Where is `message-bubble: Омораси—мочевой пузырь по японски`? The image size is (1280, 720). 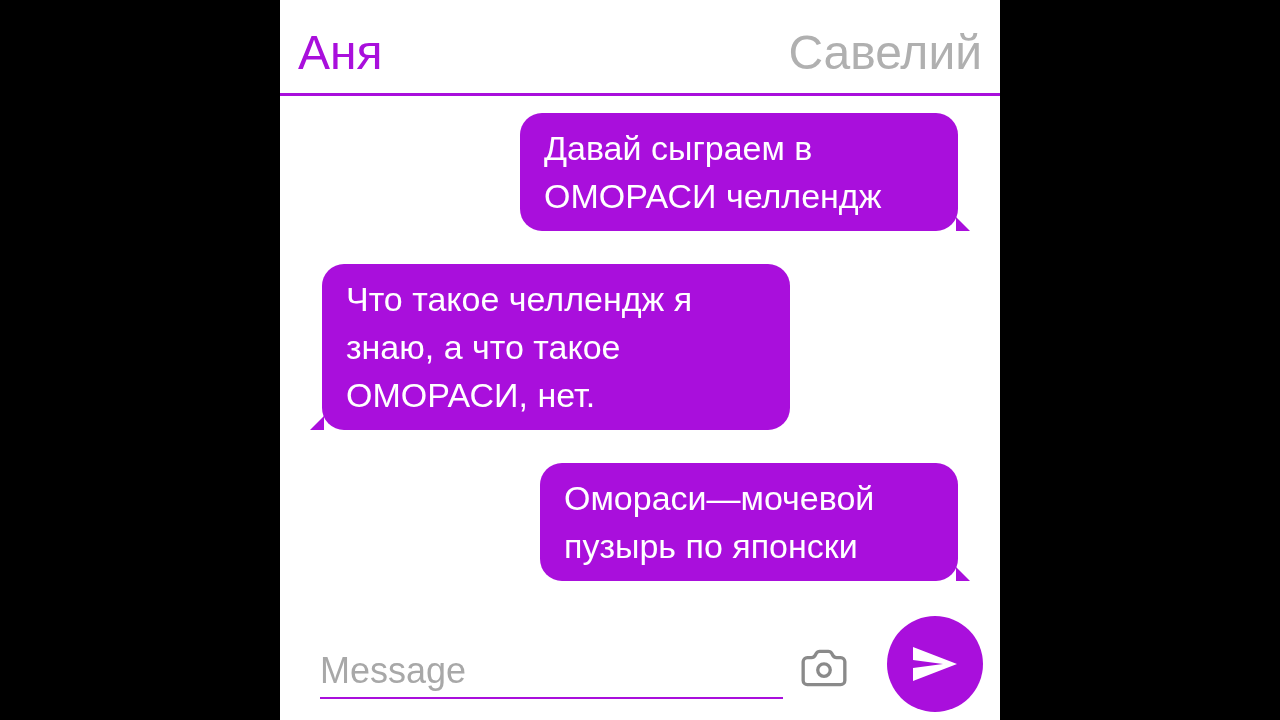 message-bubble: Омораси—мочевой пузырь по японски is located at coordinates (749, 522).